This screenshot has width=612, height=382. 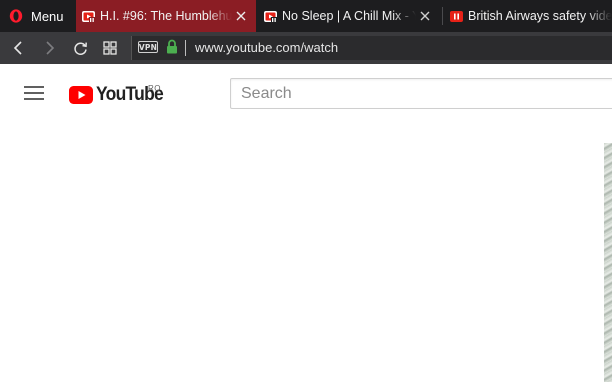 I want to click on grid-icon, so click(x=110, y=48).